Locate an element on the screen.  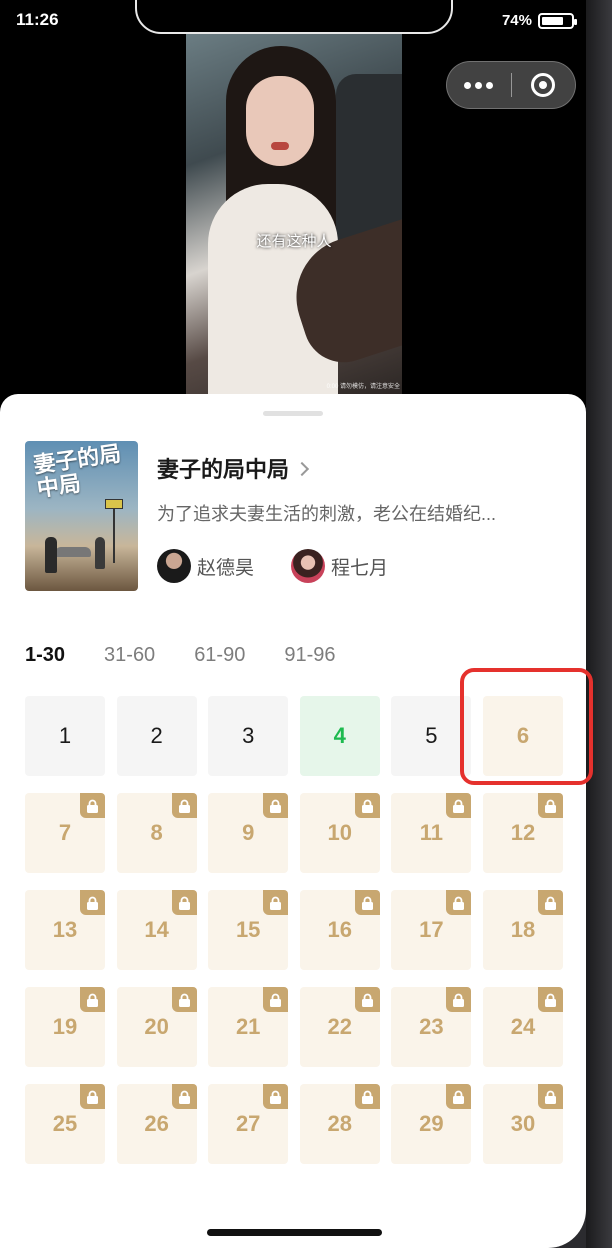
episode-number: 3 is located at coordinates (248, 735).